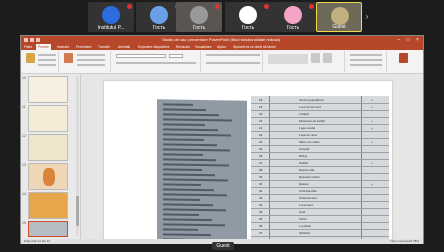  Describe the element at coordinates (261, 156) in the screenshot. I see `row-number: 26` at that location.